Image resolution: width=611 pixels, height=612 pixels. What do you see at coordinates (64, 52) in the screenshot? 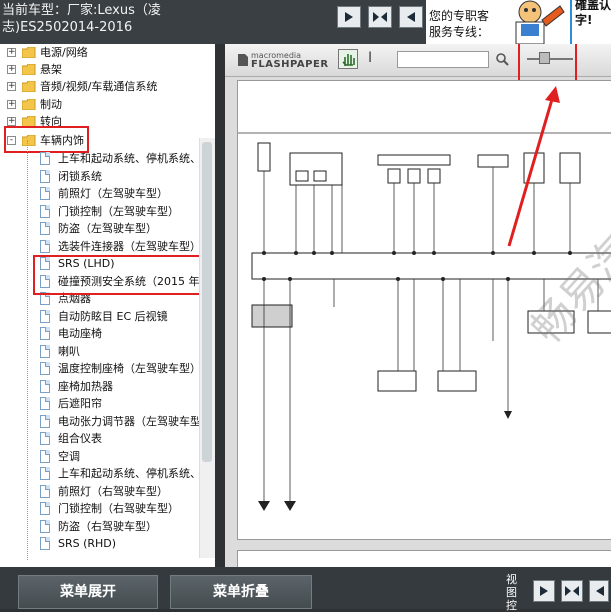
I see `tree-folder-label: 电源/网络` at bounding box center [64, 52].